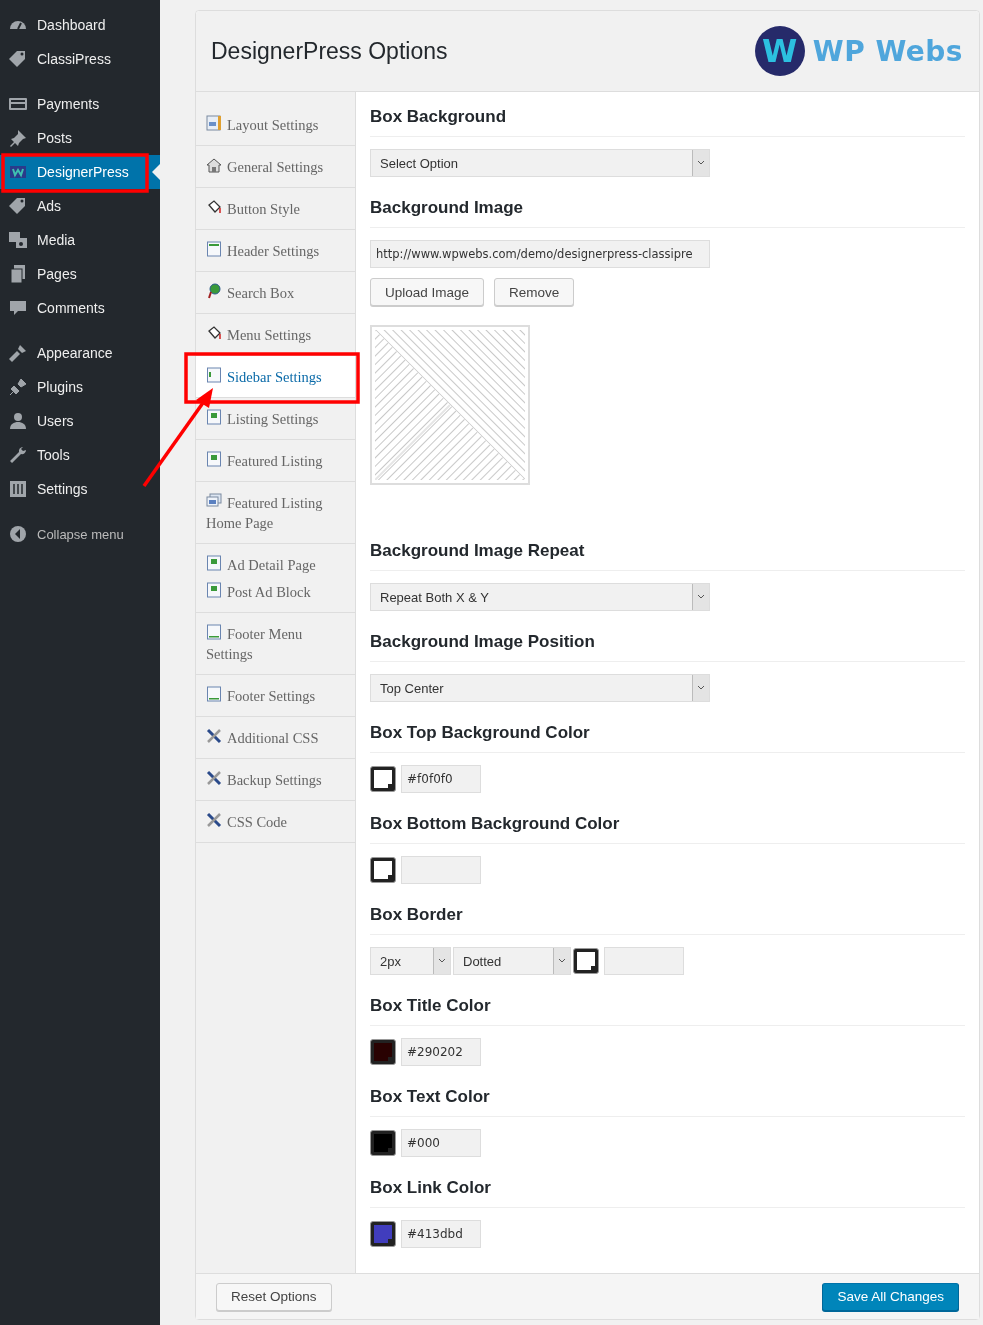 Image resolution: width=983 pixels, height=1325 pixels. I want to click on dropdown: Repeat Both X & Y, so click(540, 597).